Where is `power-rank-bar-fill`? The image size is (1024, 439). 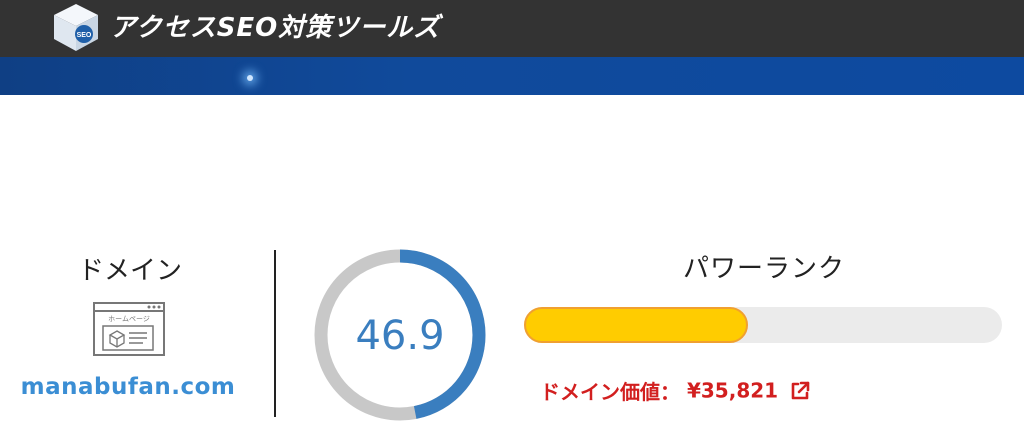 power-rank-bar-fill is located at coordinates (636, 325).